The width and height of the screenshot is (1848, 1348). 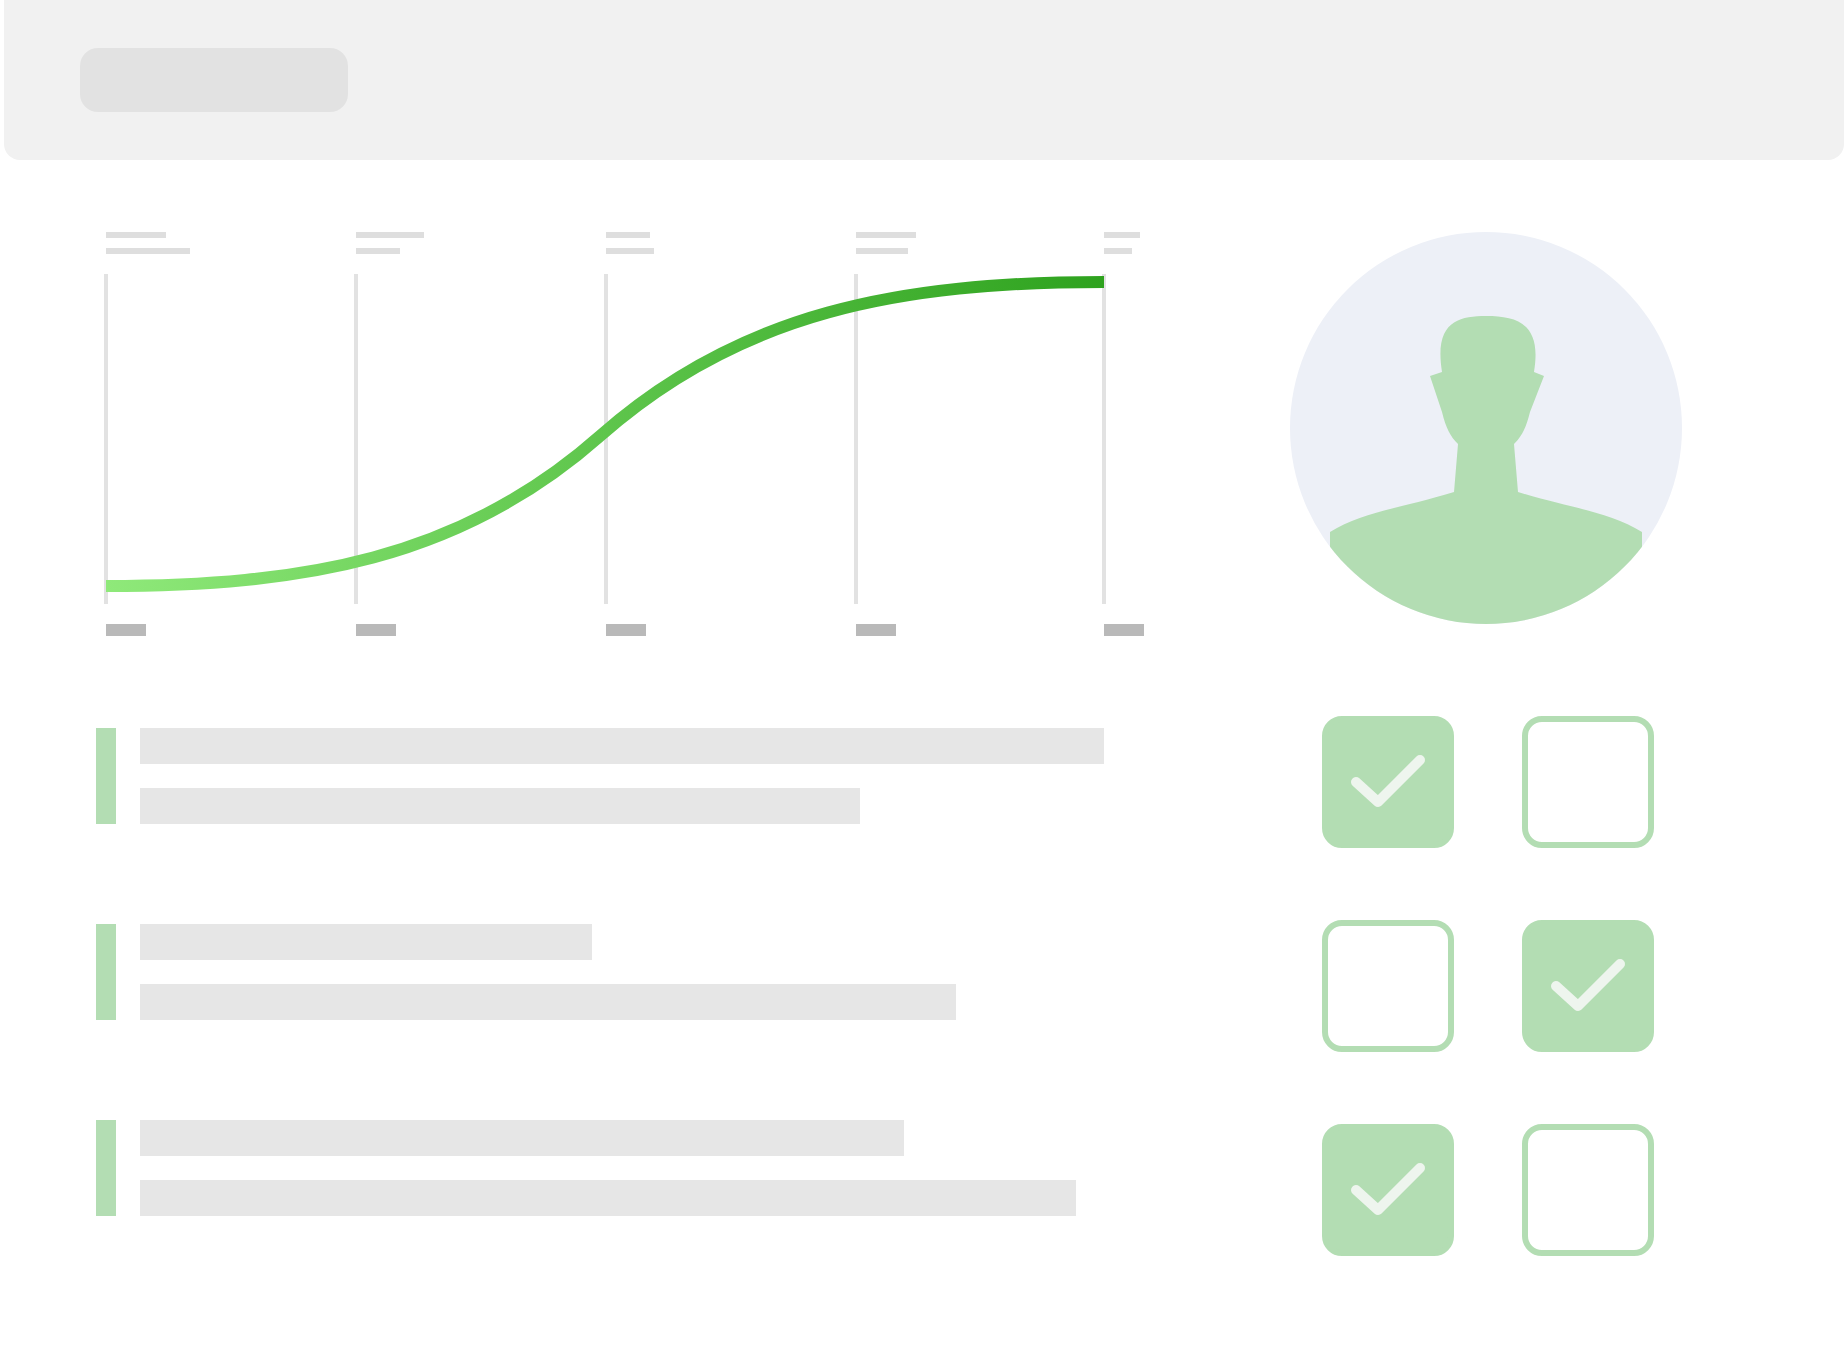 I want to click on avatar-icon, so click(x=1486, y=428).